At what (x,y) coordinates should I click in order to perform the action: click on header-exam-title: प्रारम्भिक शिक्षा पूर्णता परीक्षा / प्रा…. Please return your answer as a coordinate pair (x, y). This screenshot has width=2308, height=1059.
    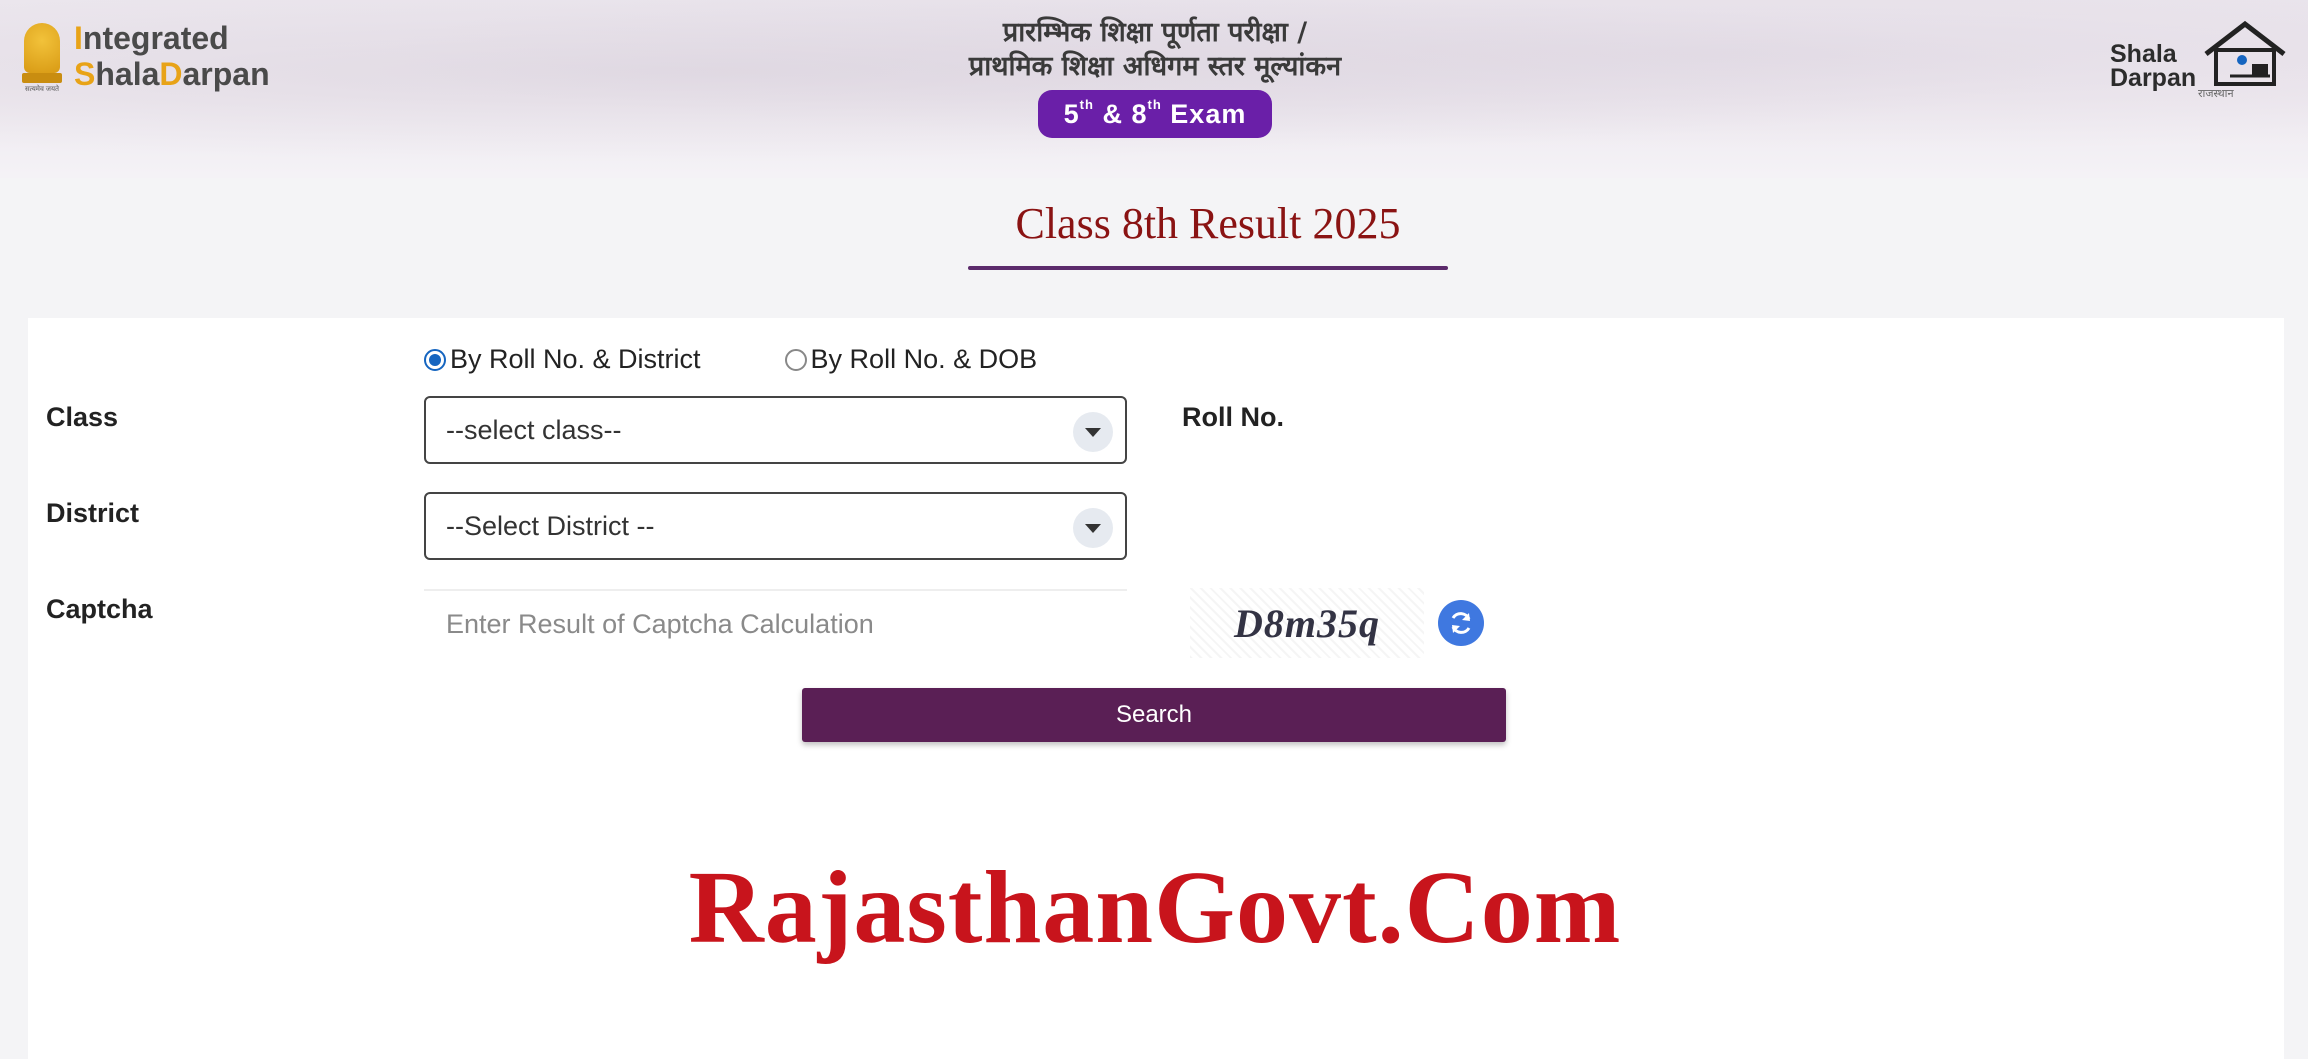
    Looking at the image, I should click on (1155, 77).